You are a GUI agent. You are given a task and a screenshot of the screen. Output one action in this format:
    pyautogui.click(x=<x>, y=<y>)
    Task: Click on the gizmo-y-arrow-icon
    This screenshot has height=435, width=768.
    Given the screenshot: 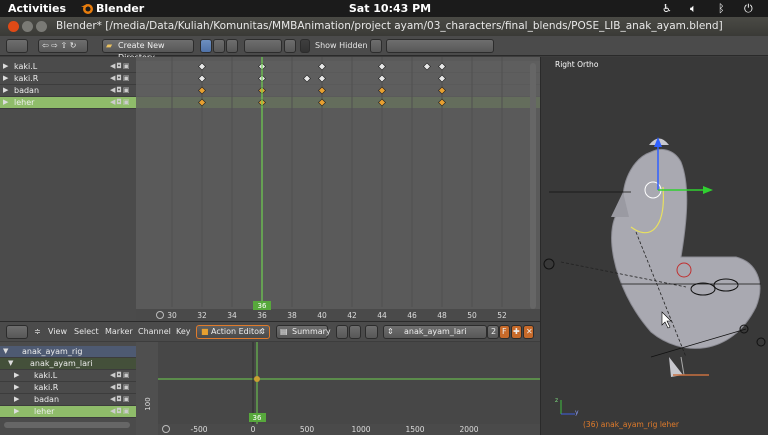 What is the action you would take?
    pyautogui.click(x=708, y=190)
    